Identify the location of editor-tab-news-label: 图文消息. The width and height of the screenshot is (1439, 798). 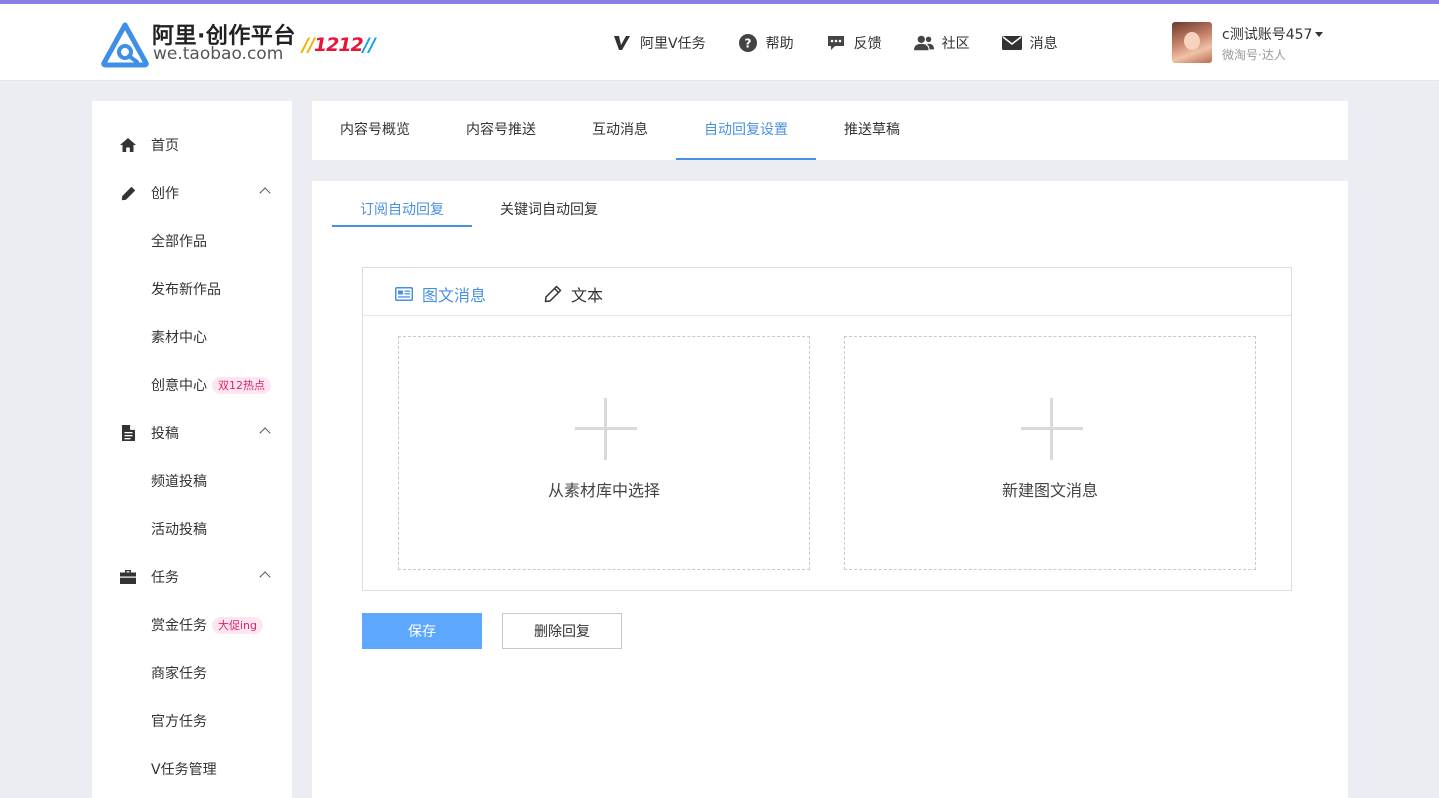
(454, 295).